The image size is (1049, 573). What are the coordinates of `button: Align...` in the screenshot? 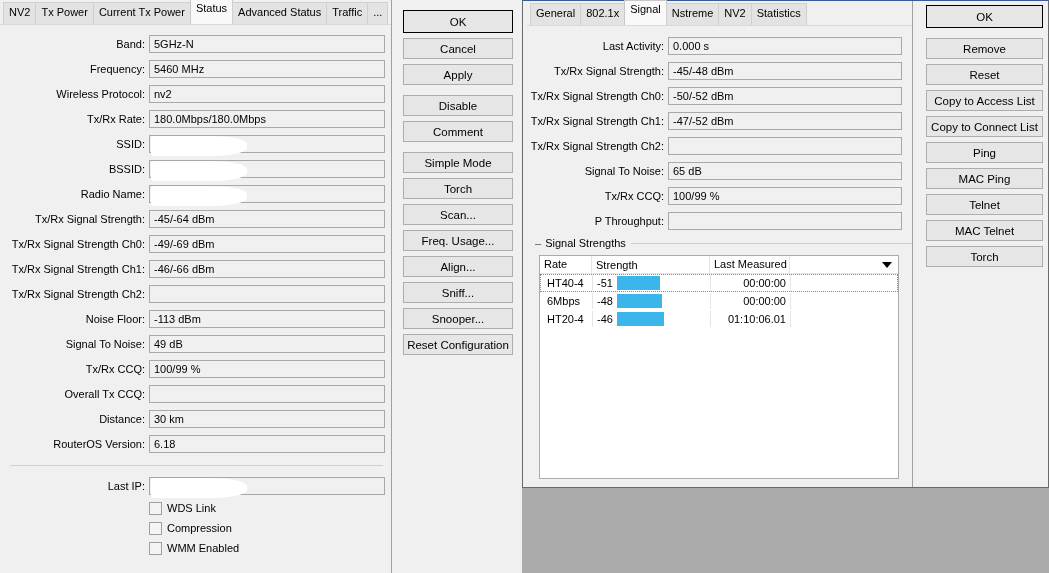 It's located at (458, 266).